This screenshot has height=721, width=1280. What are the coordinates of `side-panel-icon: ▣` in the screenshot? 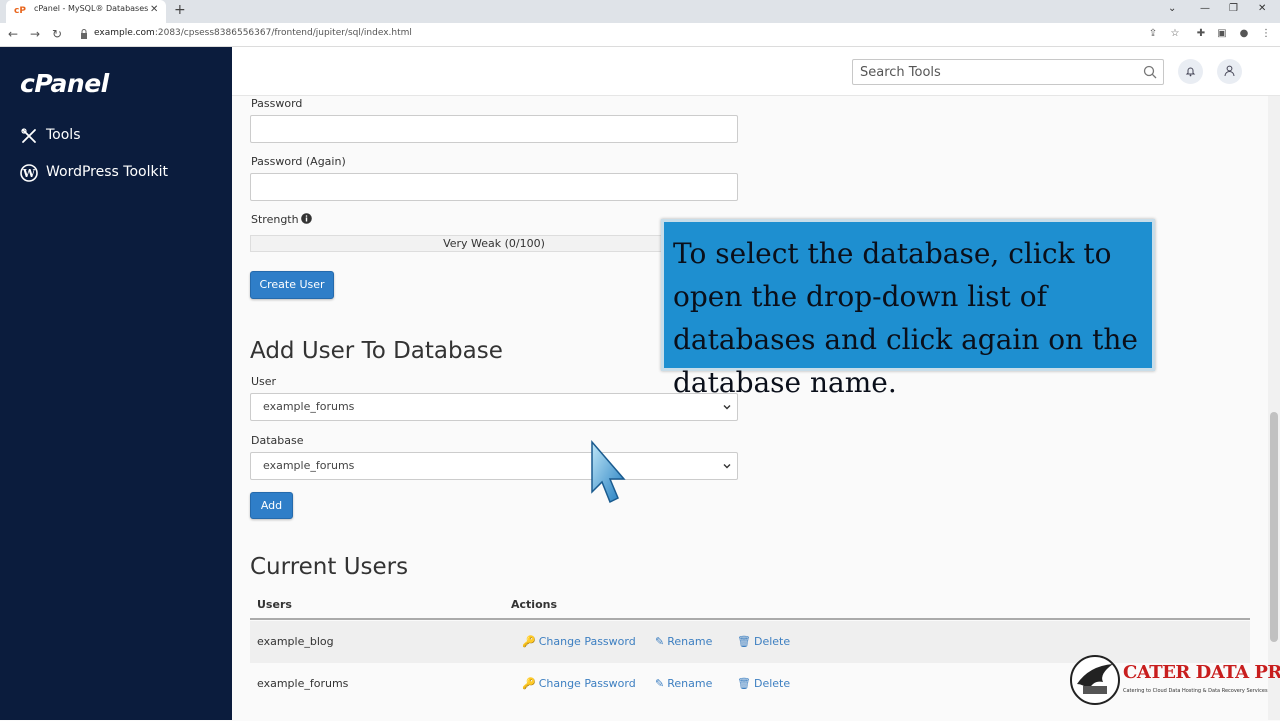 It's located at (1222, 35).